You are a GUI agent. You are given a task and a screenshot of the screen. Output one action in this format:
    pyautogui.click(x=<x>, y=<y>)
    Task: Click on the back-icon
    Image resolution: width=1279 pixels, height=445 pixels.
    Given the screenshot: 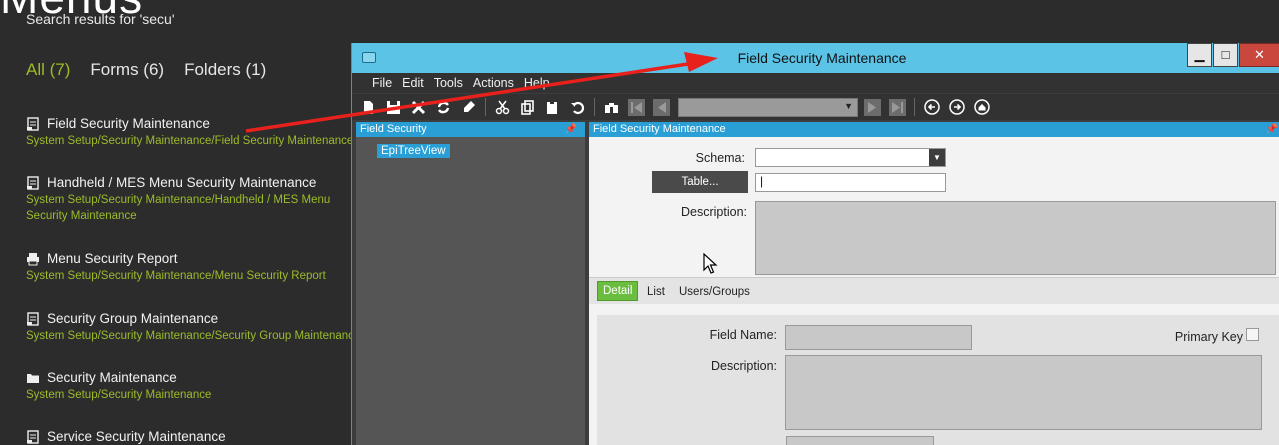 What is the action you would take?
    pyautogui.click(x=931, y=107)
    